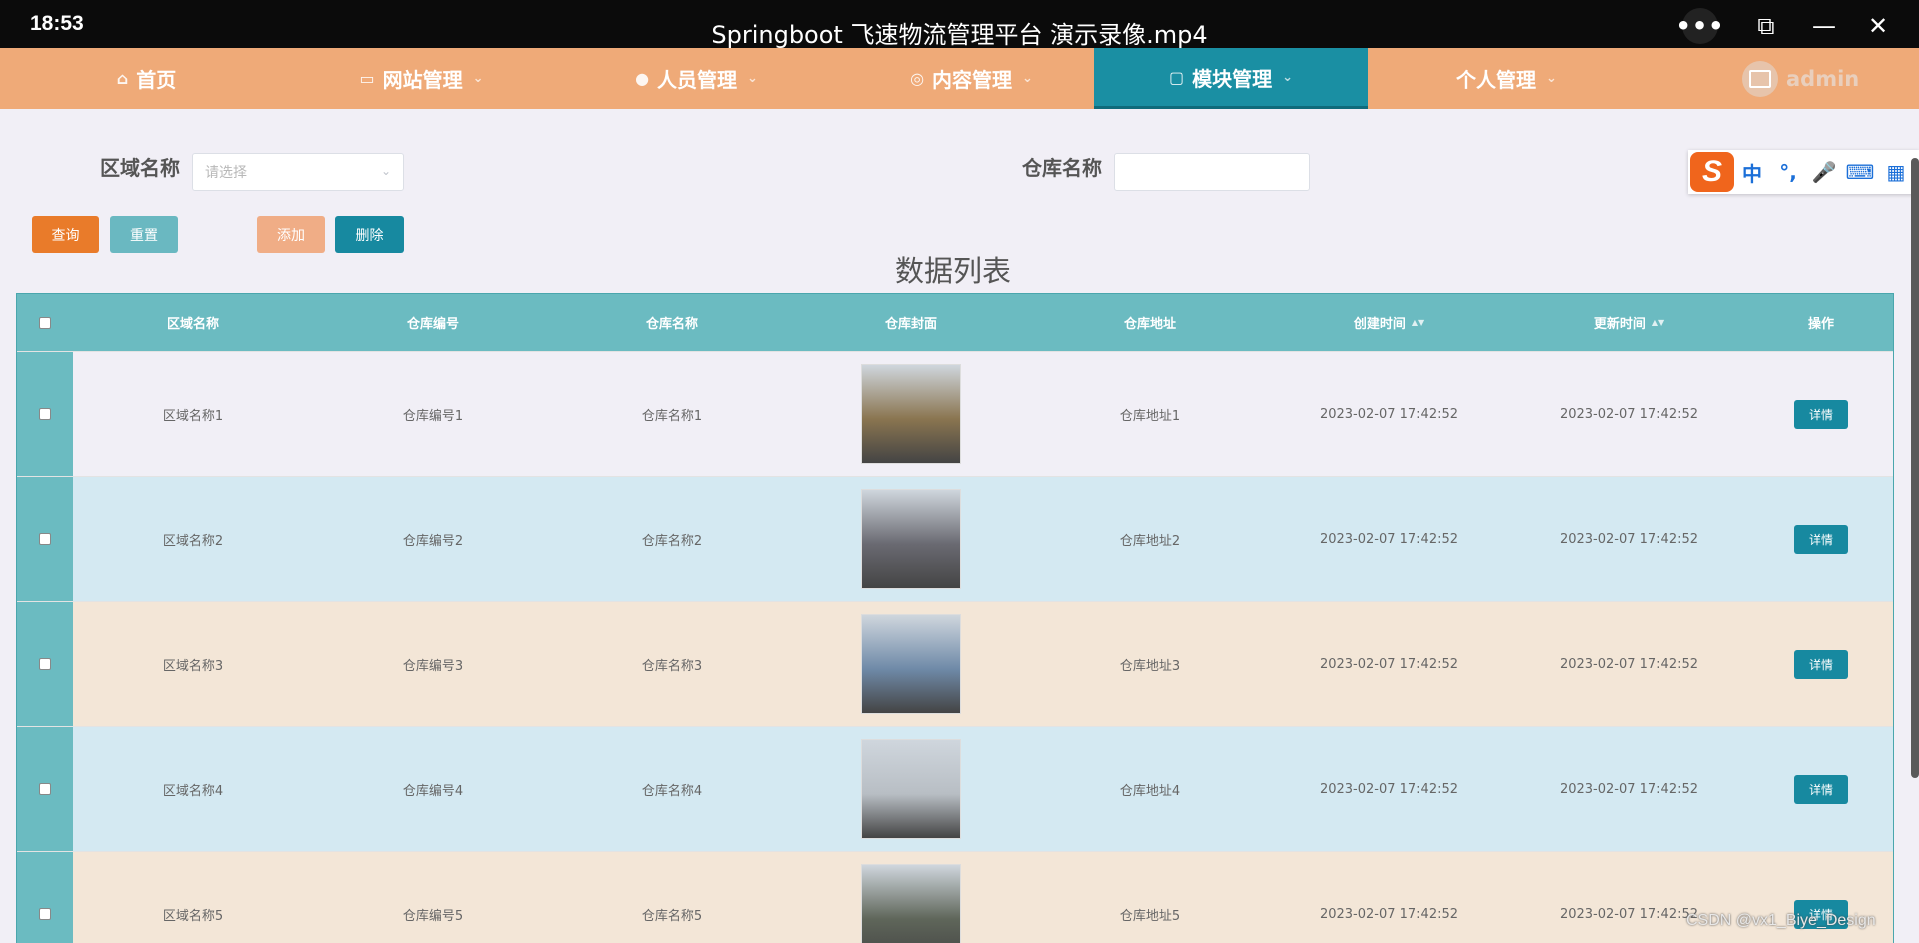 The image size is (1919, 943). I want to click on video-title: Springboot 飞速物流管理平台 演示录像.mp4, so click(959, 35).